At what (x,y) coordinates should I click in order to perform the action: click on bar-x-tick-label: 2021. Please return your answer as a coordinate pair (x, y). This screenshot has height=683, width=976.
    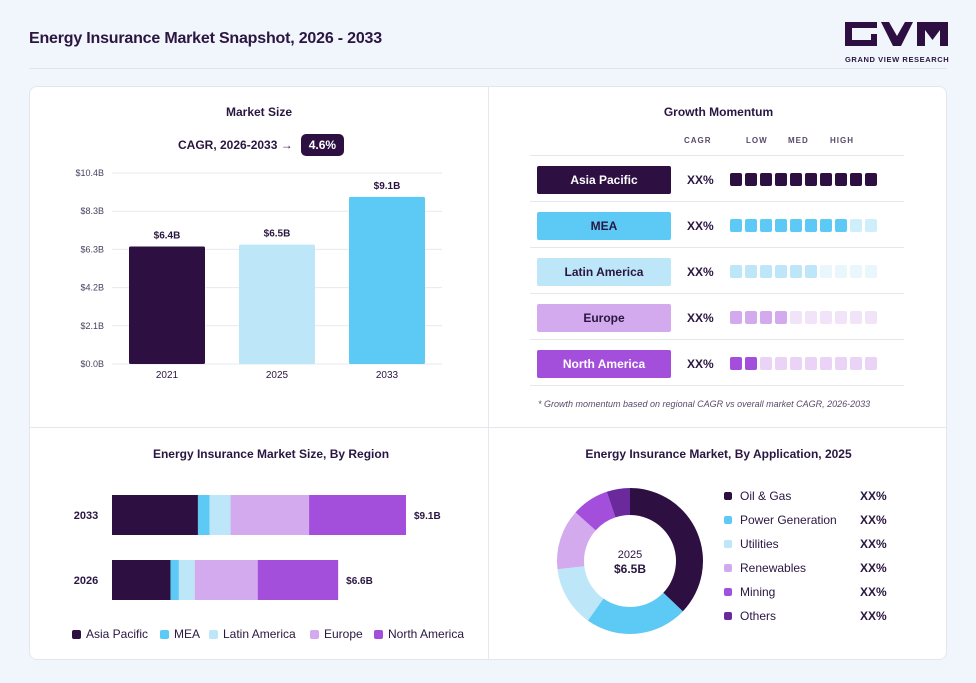
    Looking at the image, I should click on (167, 375).